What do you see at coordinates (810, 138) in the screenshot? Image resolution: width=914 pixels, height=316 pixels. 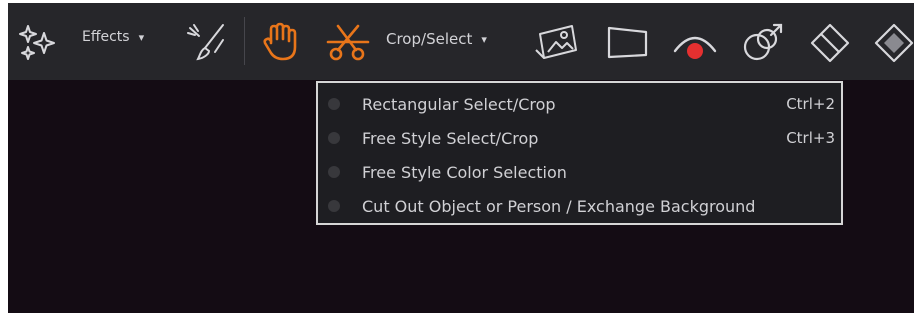 I see `menu-item-shortcut: Ctrl+3` at bounding box center [810, 138].